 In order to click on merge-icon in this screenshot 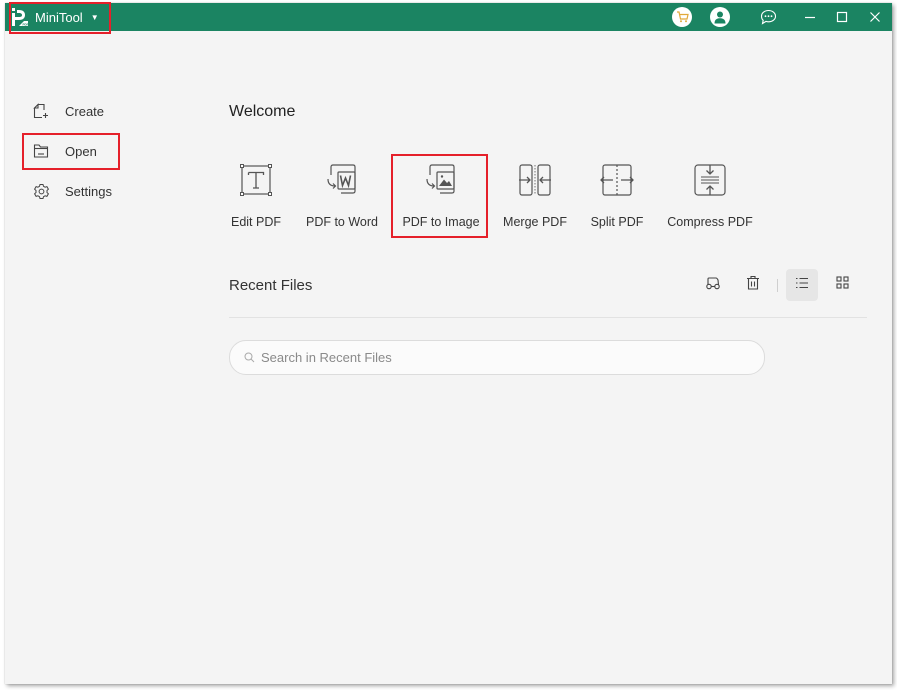, I will do `click(535, 180)`.